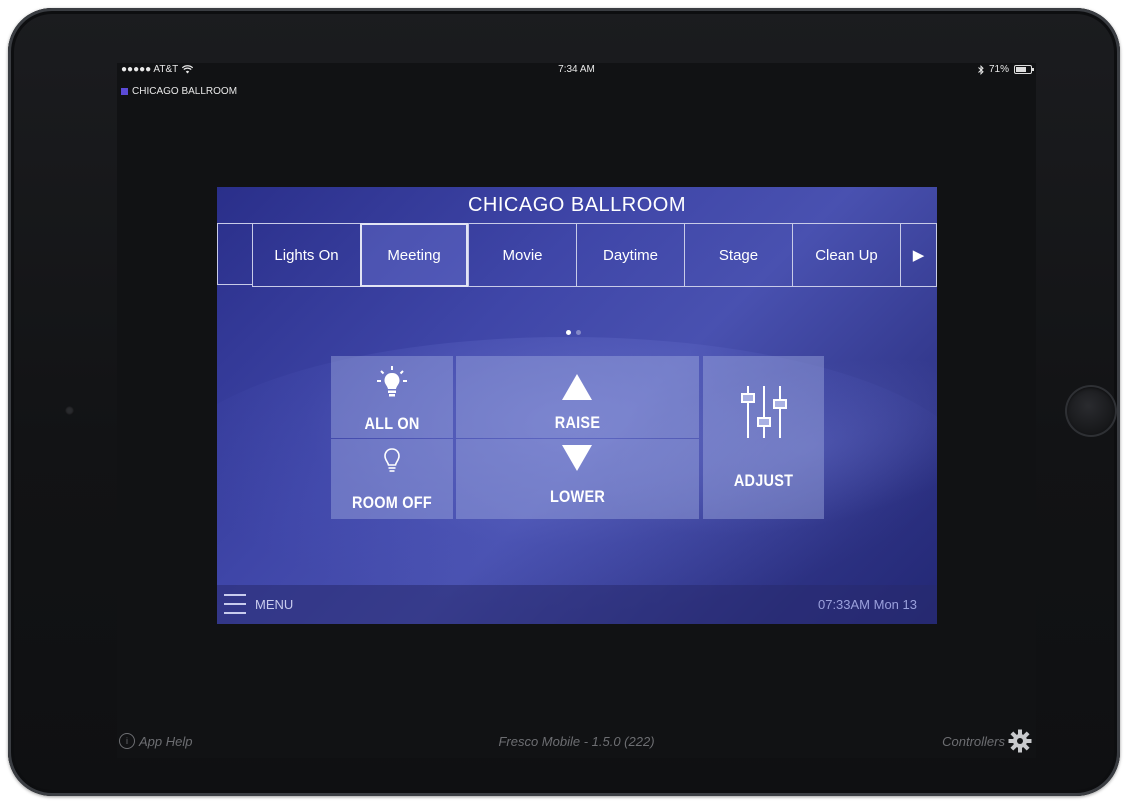 This screenshot has width=1126, height=803. I want to click on room-off-button: ROOM OFF, so click(392, 479).